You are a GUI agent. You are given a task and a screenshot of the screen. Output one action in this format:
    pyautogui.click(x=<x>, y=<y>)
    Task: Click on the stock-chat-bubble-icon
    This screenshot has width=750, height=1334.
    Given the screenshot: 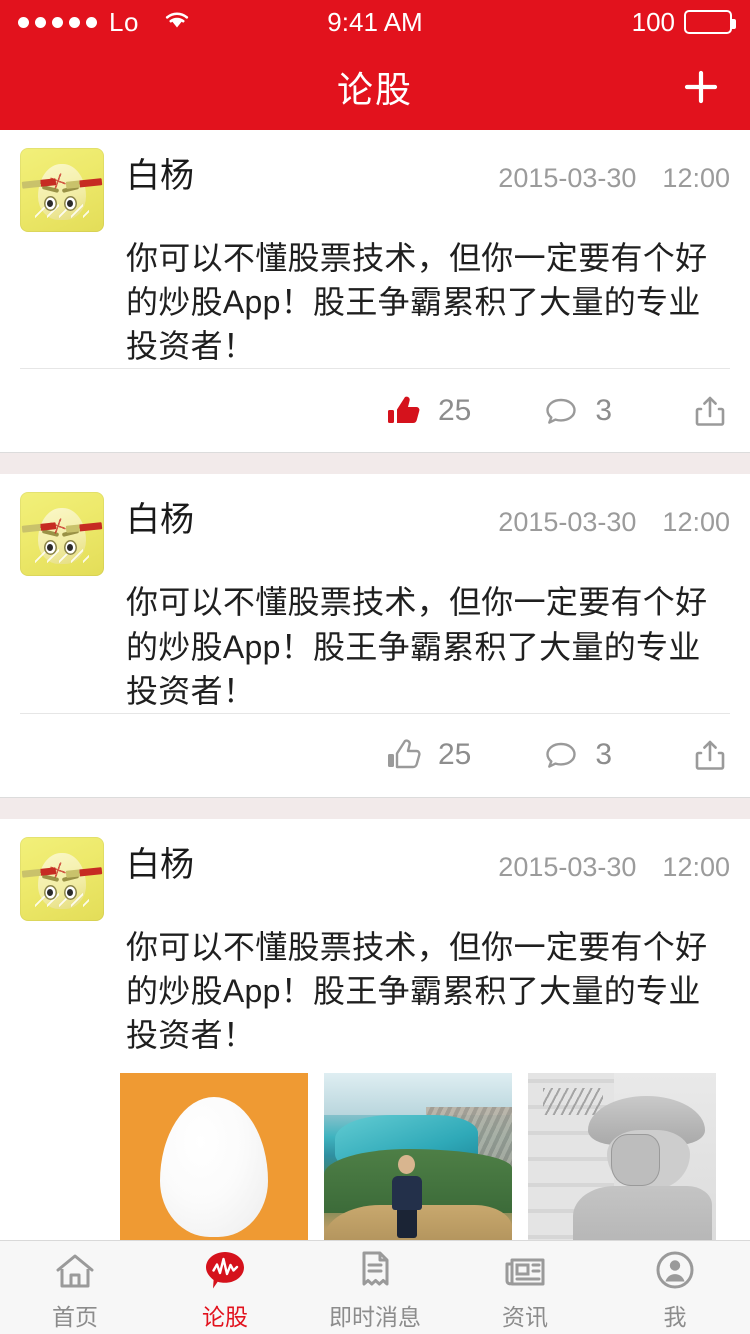 What is the action you would take?
    pyautogui.click(x=225, y=1270)
    